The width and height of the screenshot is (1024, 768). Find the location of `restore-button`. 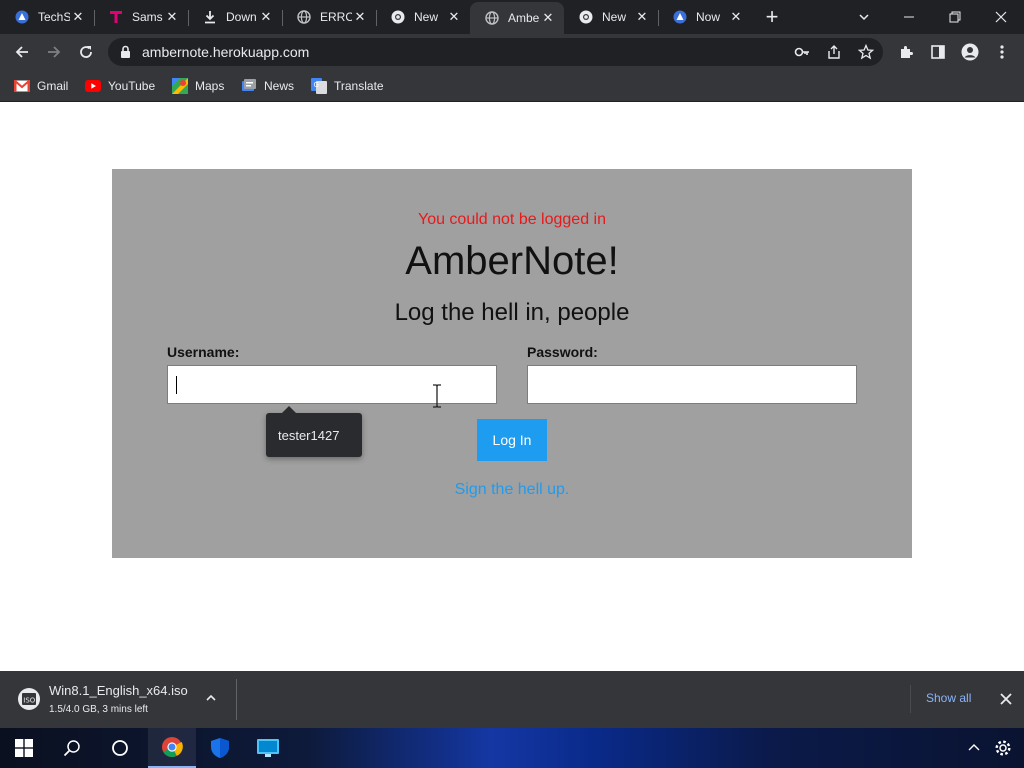

restore-button is located at coordinates (955, 17).